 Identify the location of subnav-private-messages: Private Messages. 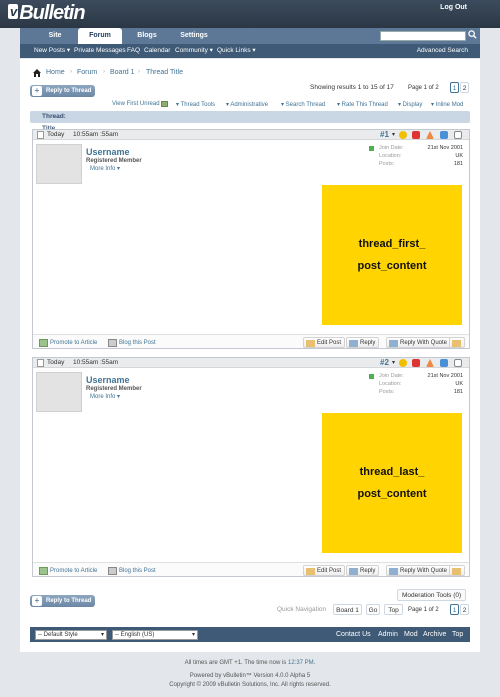
(100, 51).